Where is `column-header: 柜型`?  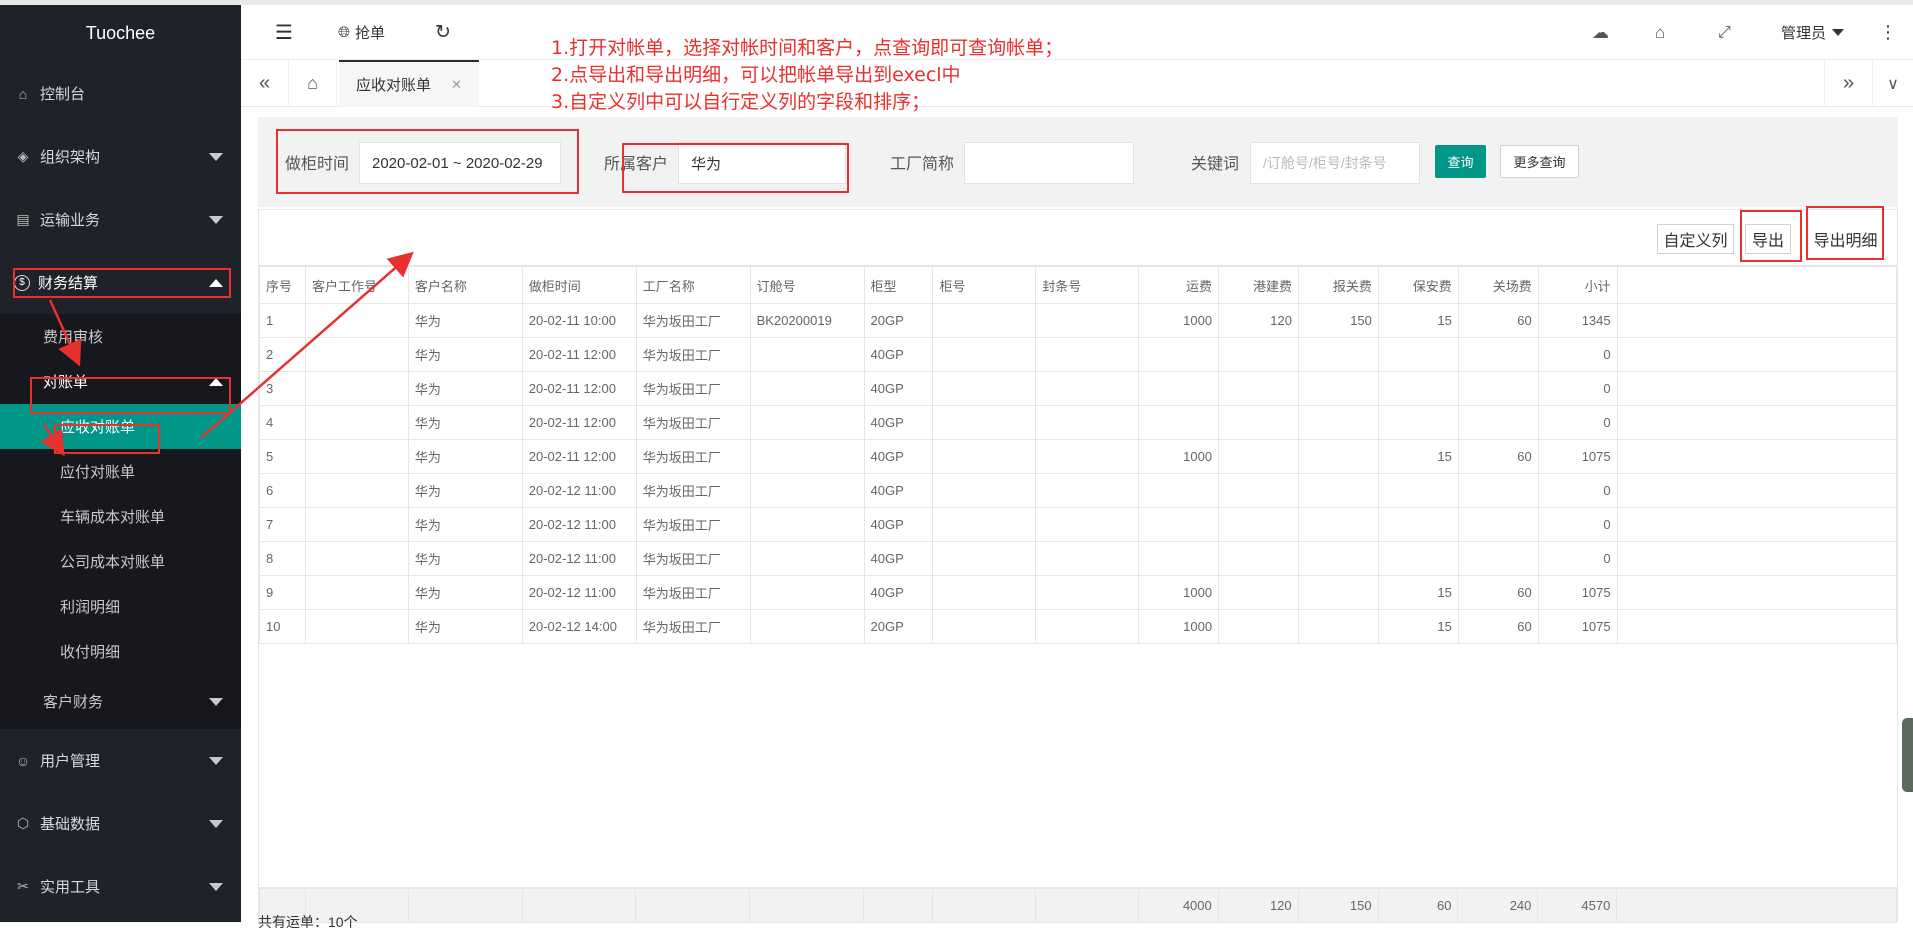 column-header: 柜型 is located at coordinates (898, 285).